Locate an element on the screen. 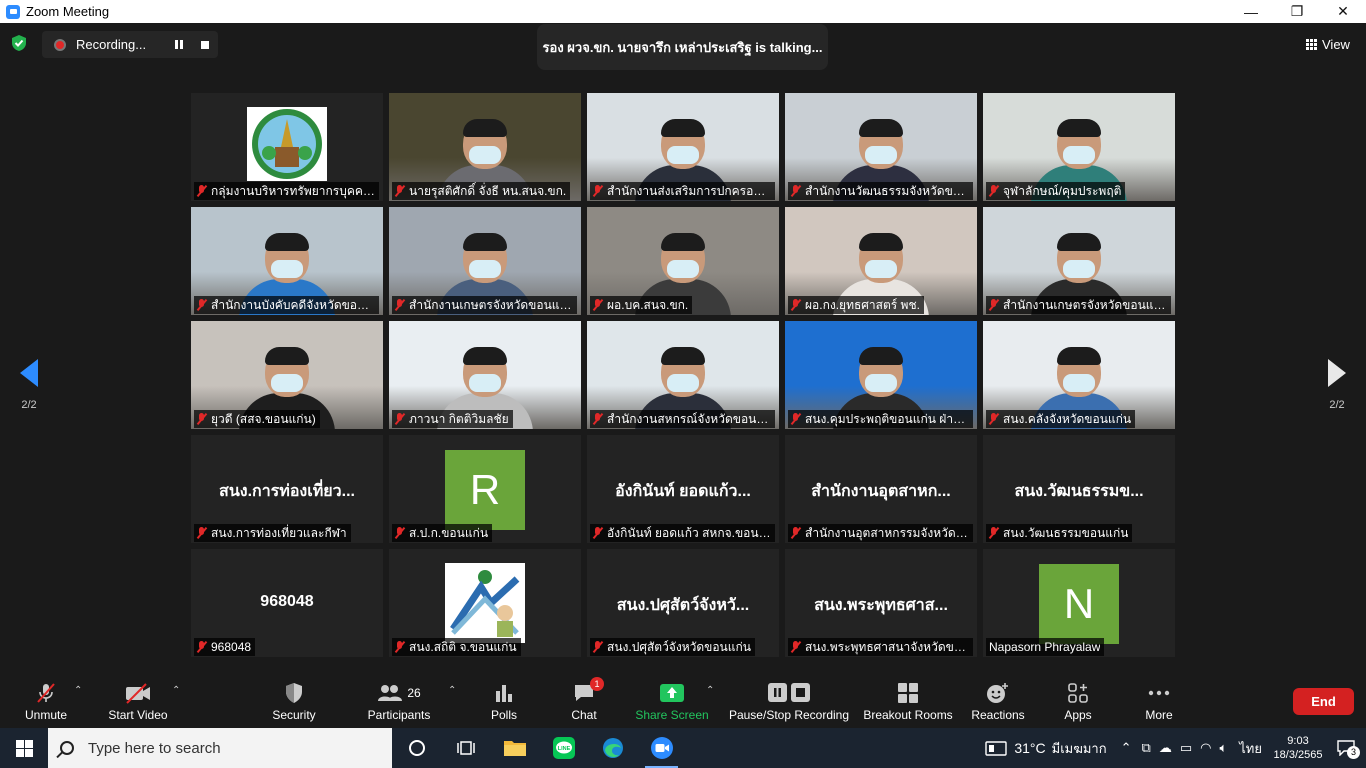 The height and width of the screenshot is (768, 1366). next-page-button: 2/2 is located at coordinates (1337, 389).